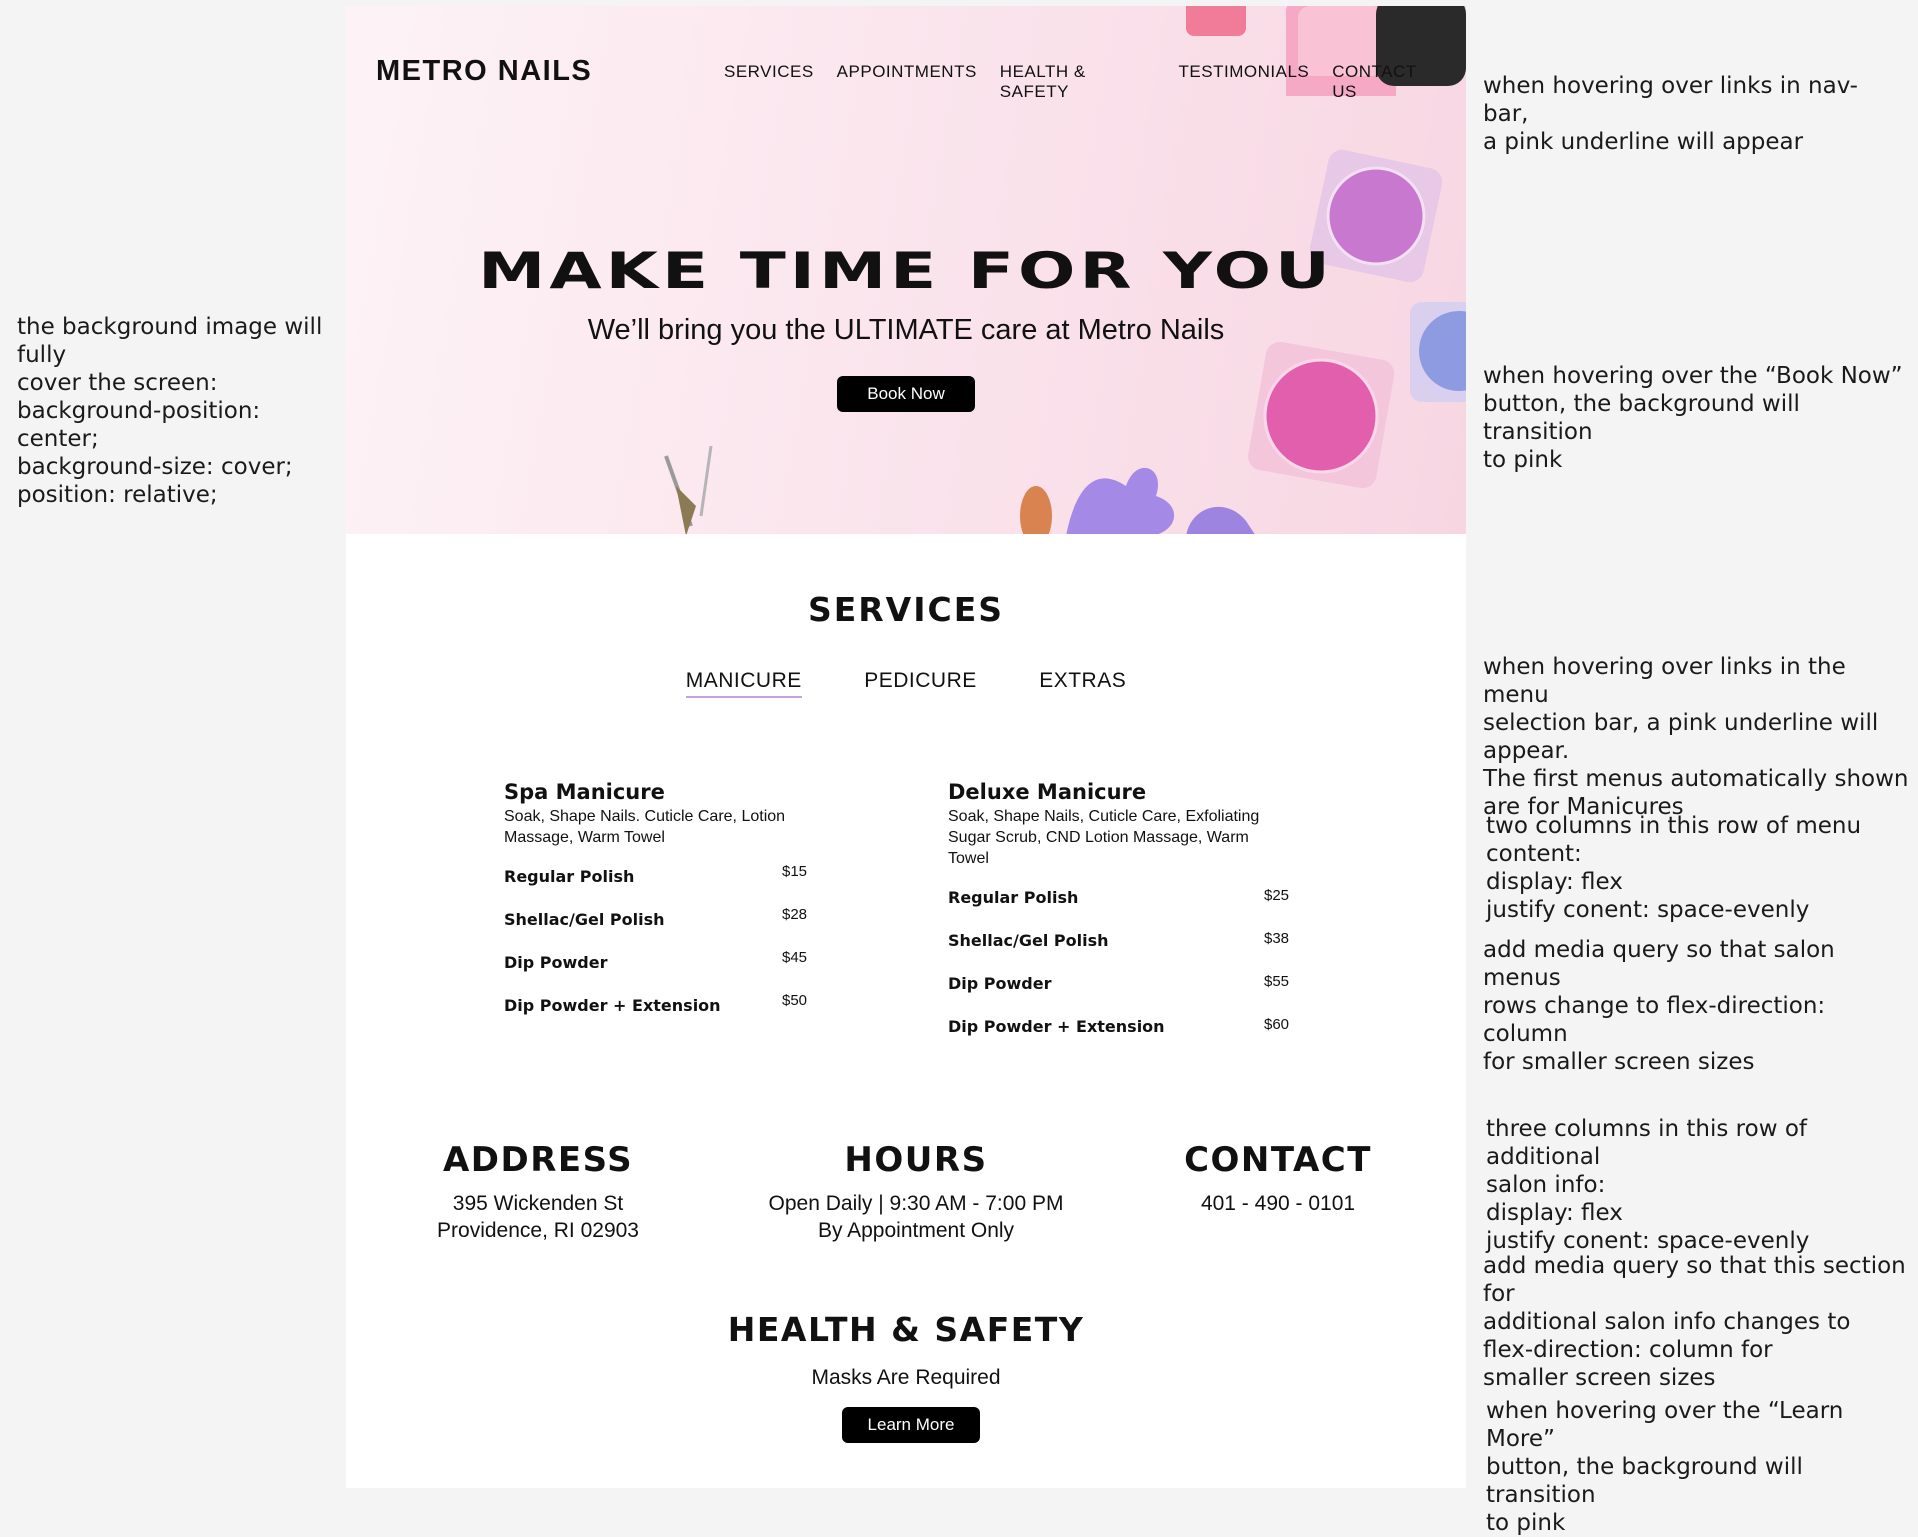 The image size is (1918, 1537). Describe the element at coordinates (916, 1160) in the screenshot. I see `hours-title: HOURS` at that location.